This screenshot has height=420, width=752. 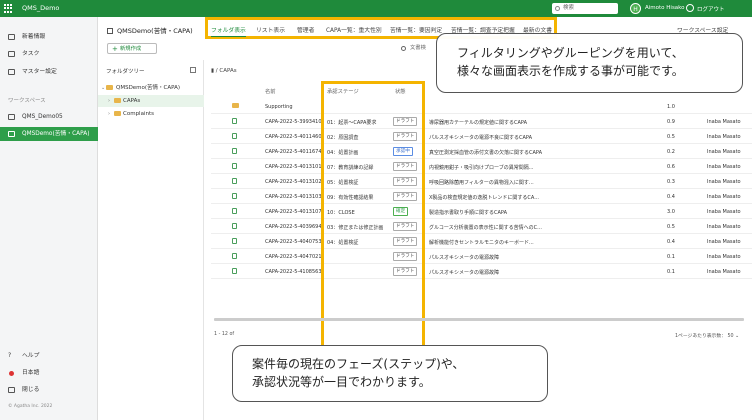 I want to click on sidebar-item-label: 日本語, so click(x=31, y=373).